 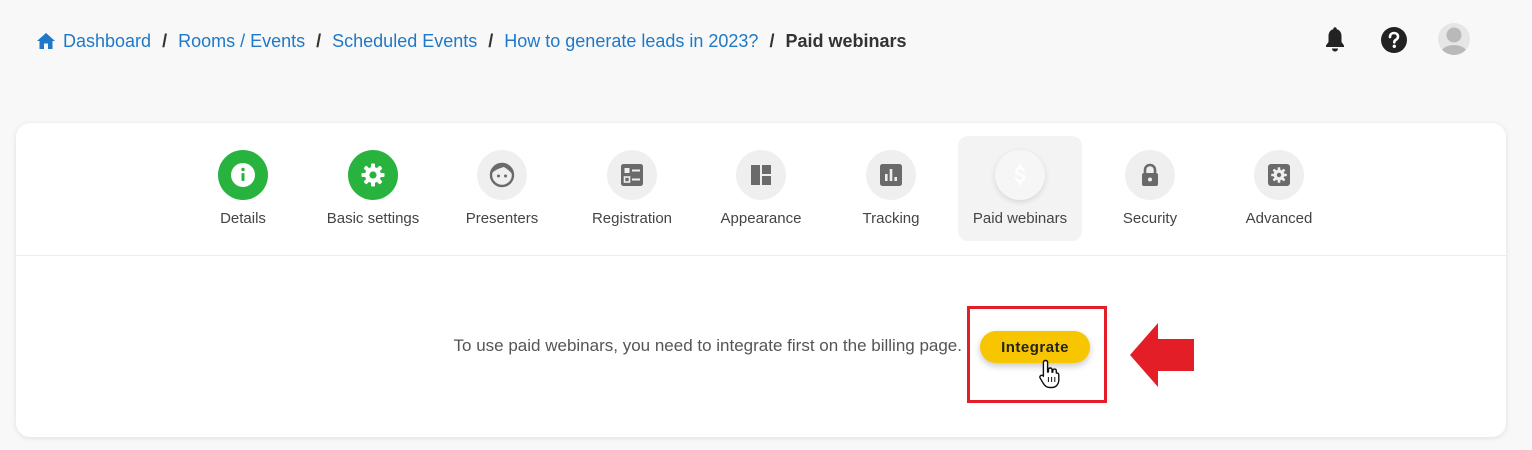 I want to click on layout-icon, so click(x=761, y=175).